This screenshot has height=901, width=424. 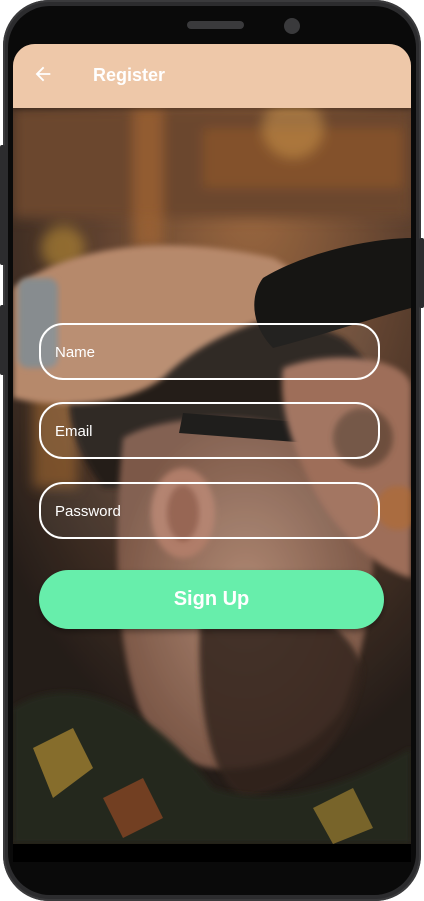 What do you see at coordinates (212, 76) in the screenshot?
I see `app-bar: Register` at bounding box center [212, 76].